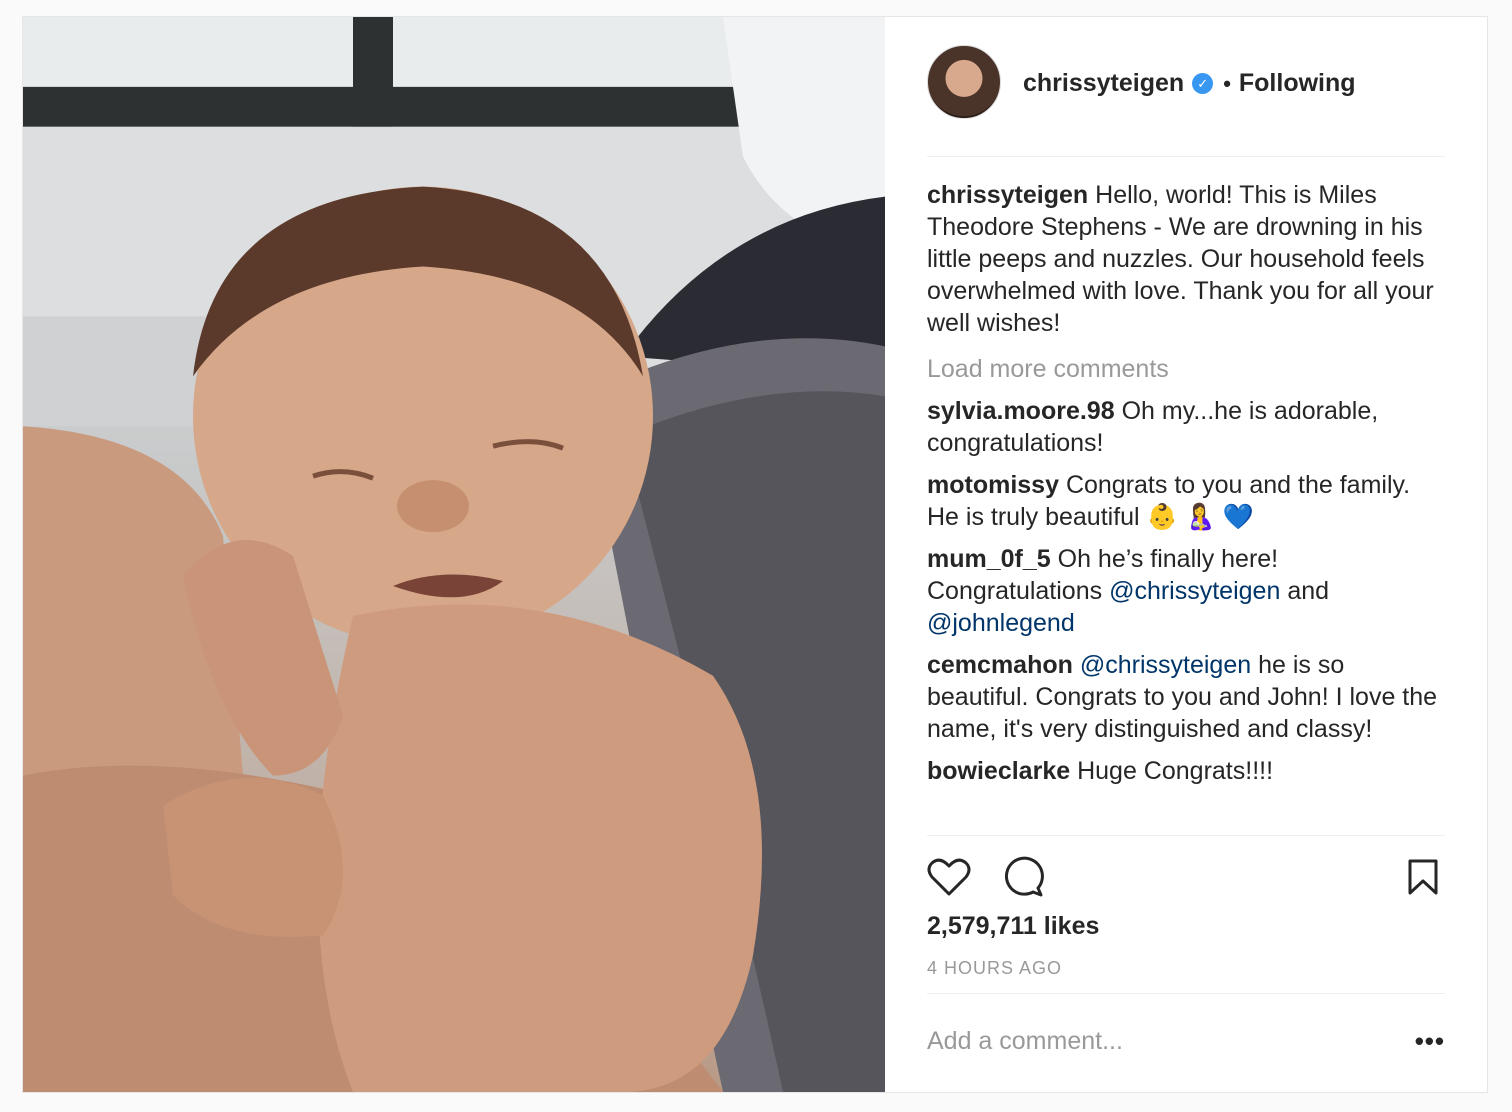 This screenshot has width=1512, height=1112. What do you see at coordinates (1013, 926) in the screenshot?
I see `likes-count: 2,579,711 likes` at bounding box center [1013, 926].